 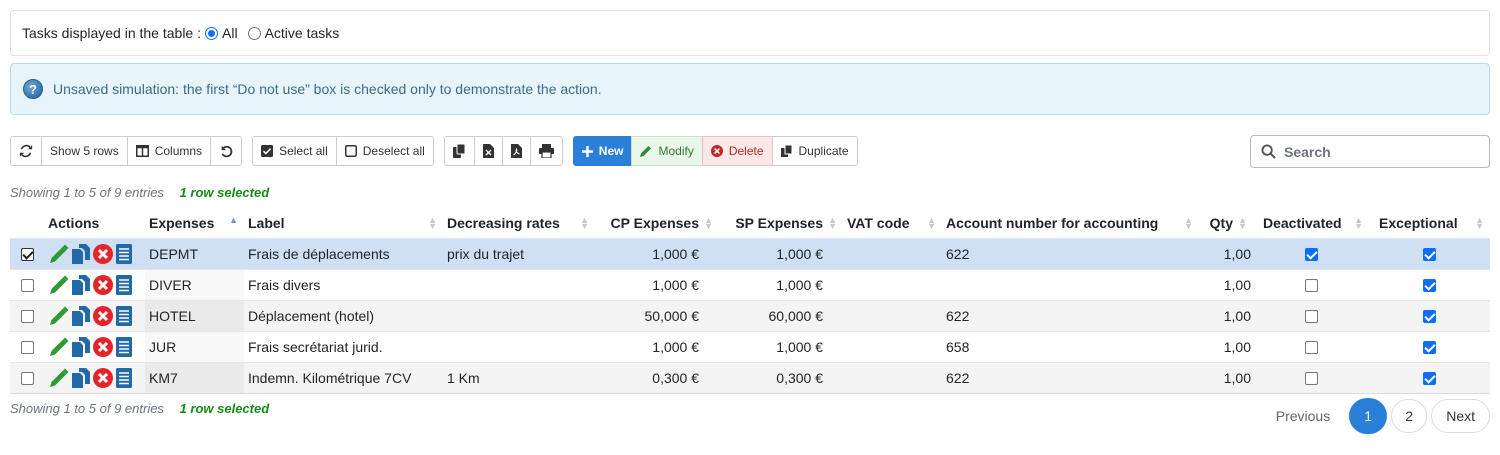 What do you see at coordinates (294, 151) in the screenshot?
I see `select-all-button: Select all` at bounding box center [294, 151].